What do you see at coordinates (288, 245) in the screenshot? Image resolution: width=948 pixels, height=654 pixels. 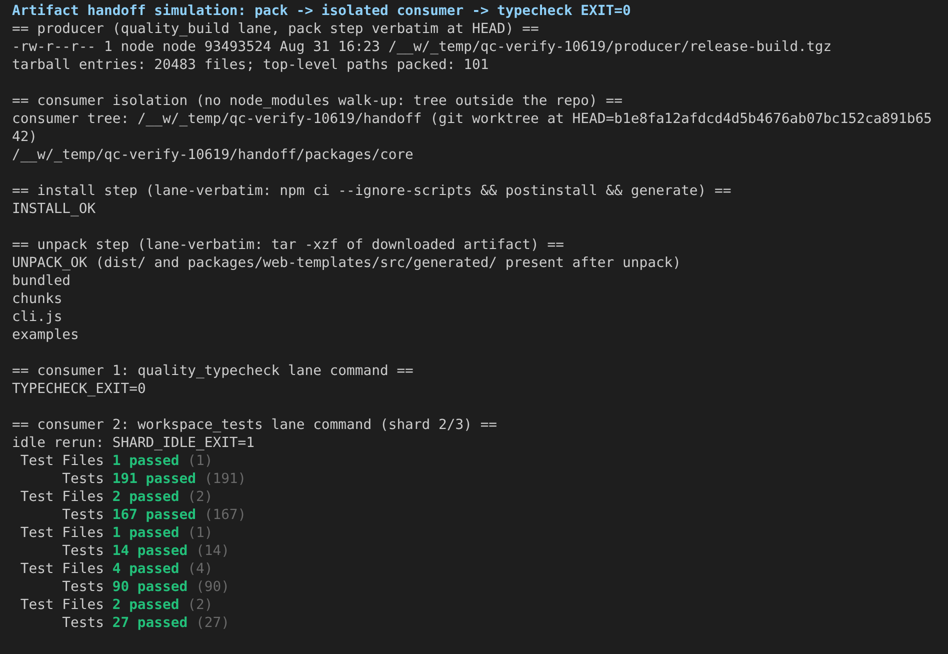 I see `terminal-line: == unpack step (lane-verbatim: tar -xzf of downloaded artifact) ==` at bounding box center [288, 245].